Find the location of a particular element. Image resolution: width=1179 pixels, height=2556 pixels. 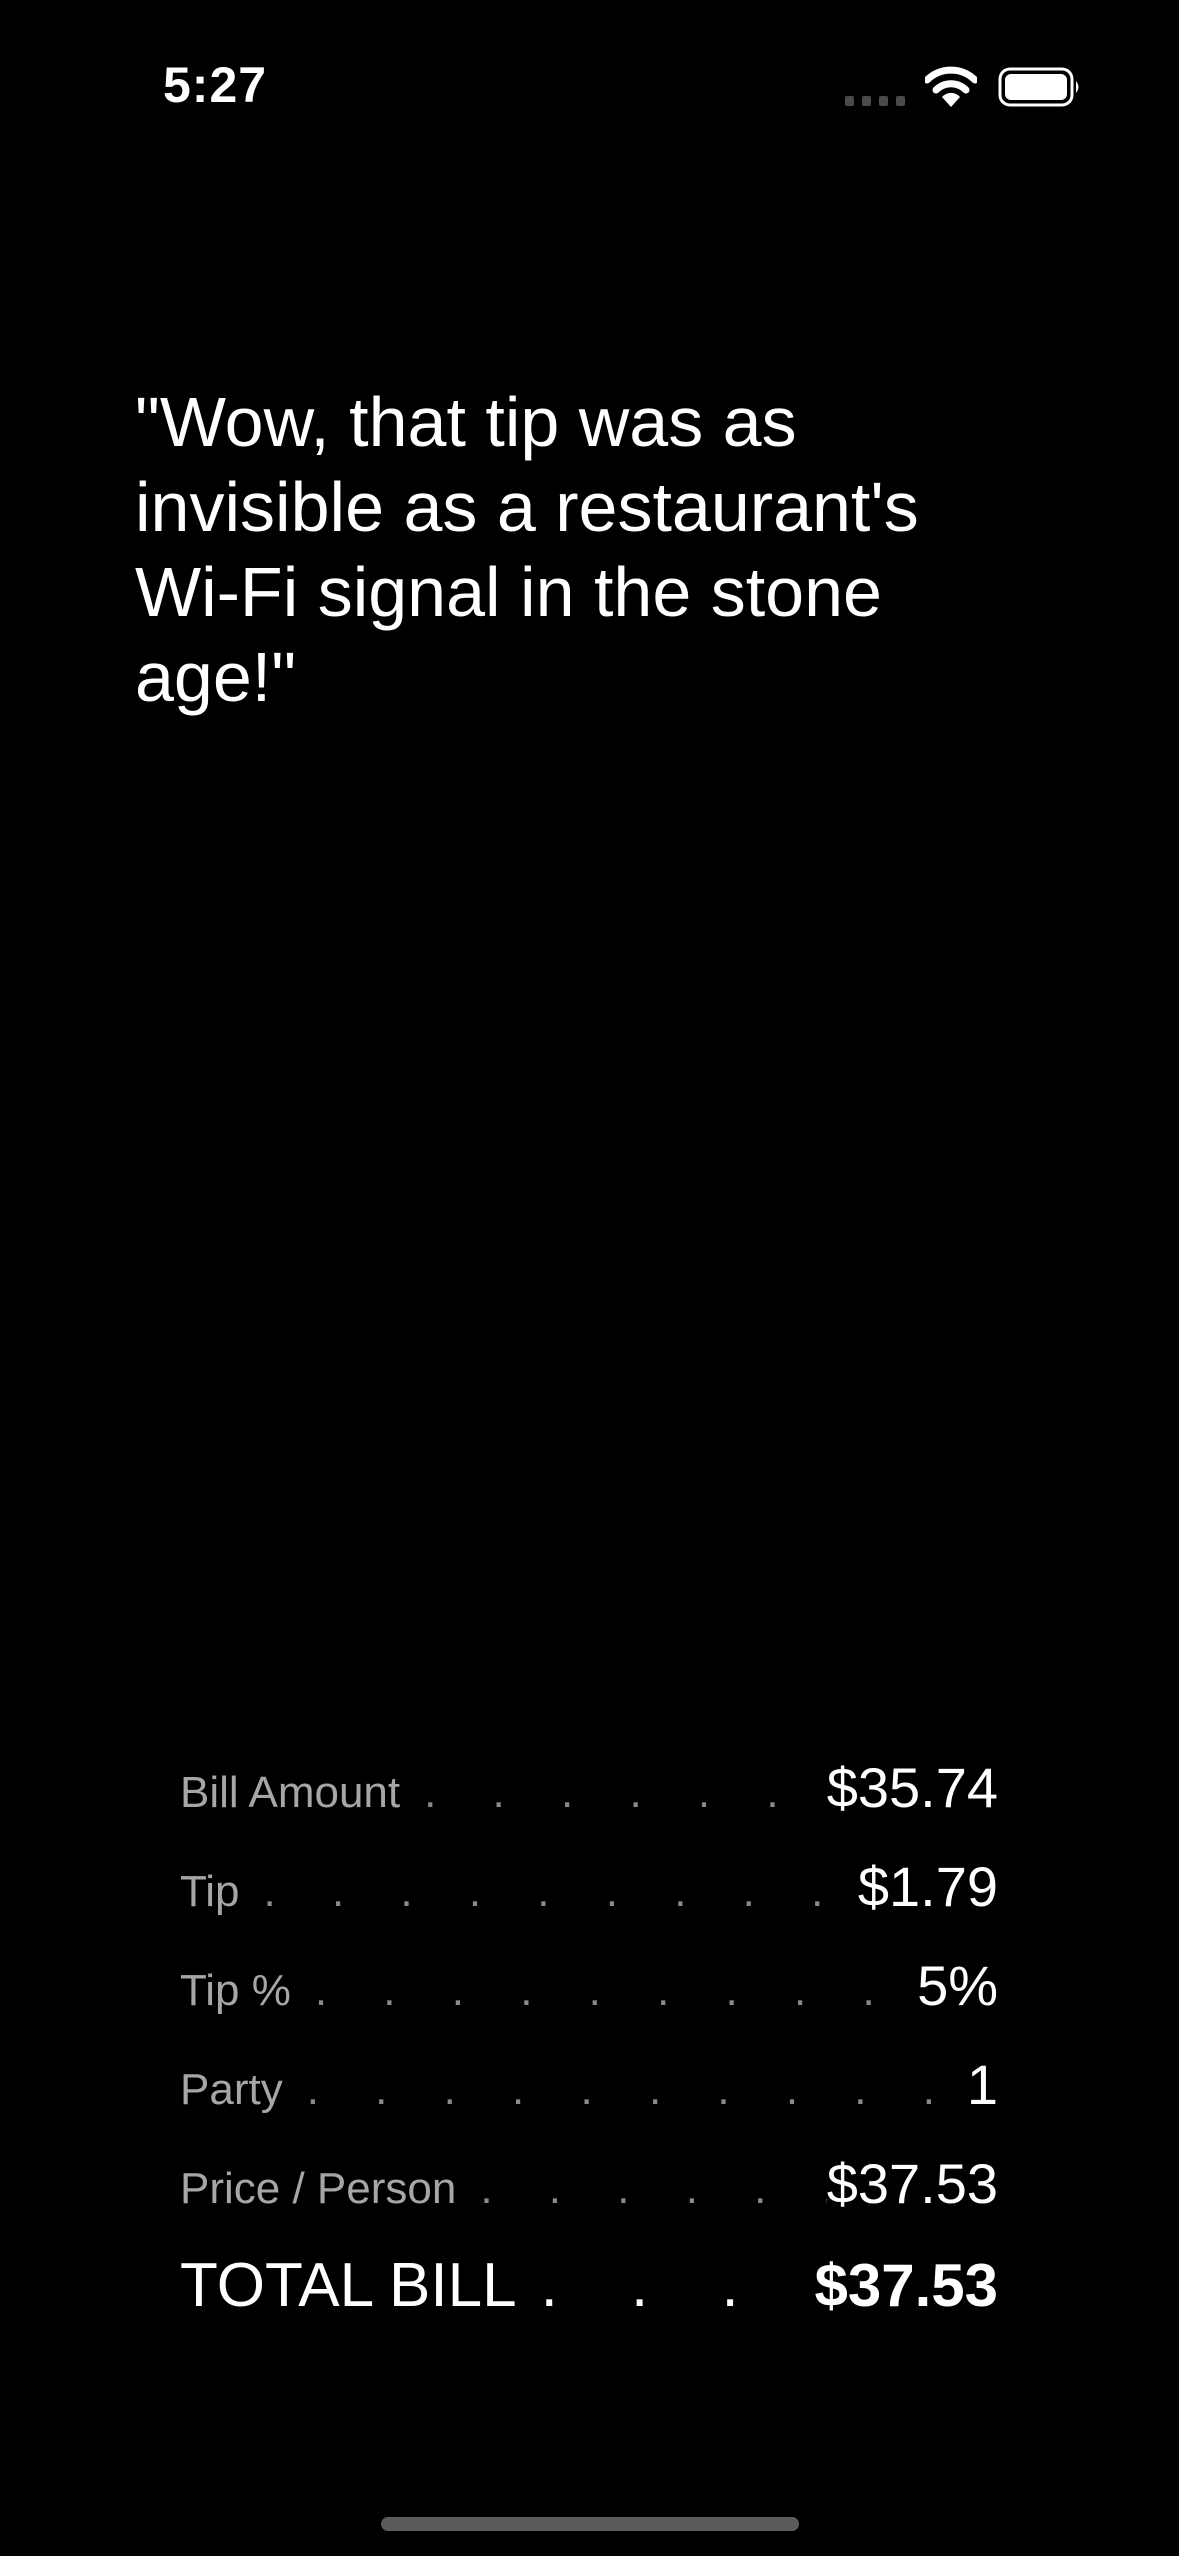

tip-value: $1.79 is located at coordinates (927, 1886).